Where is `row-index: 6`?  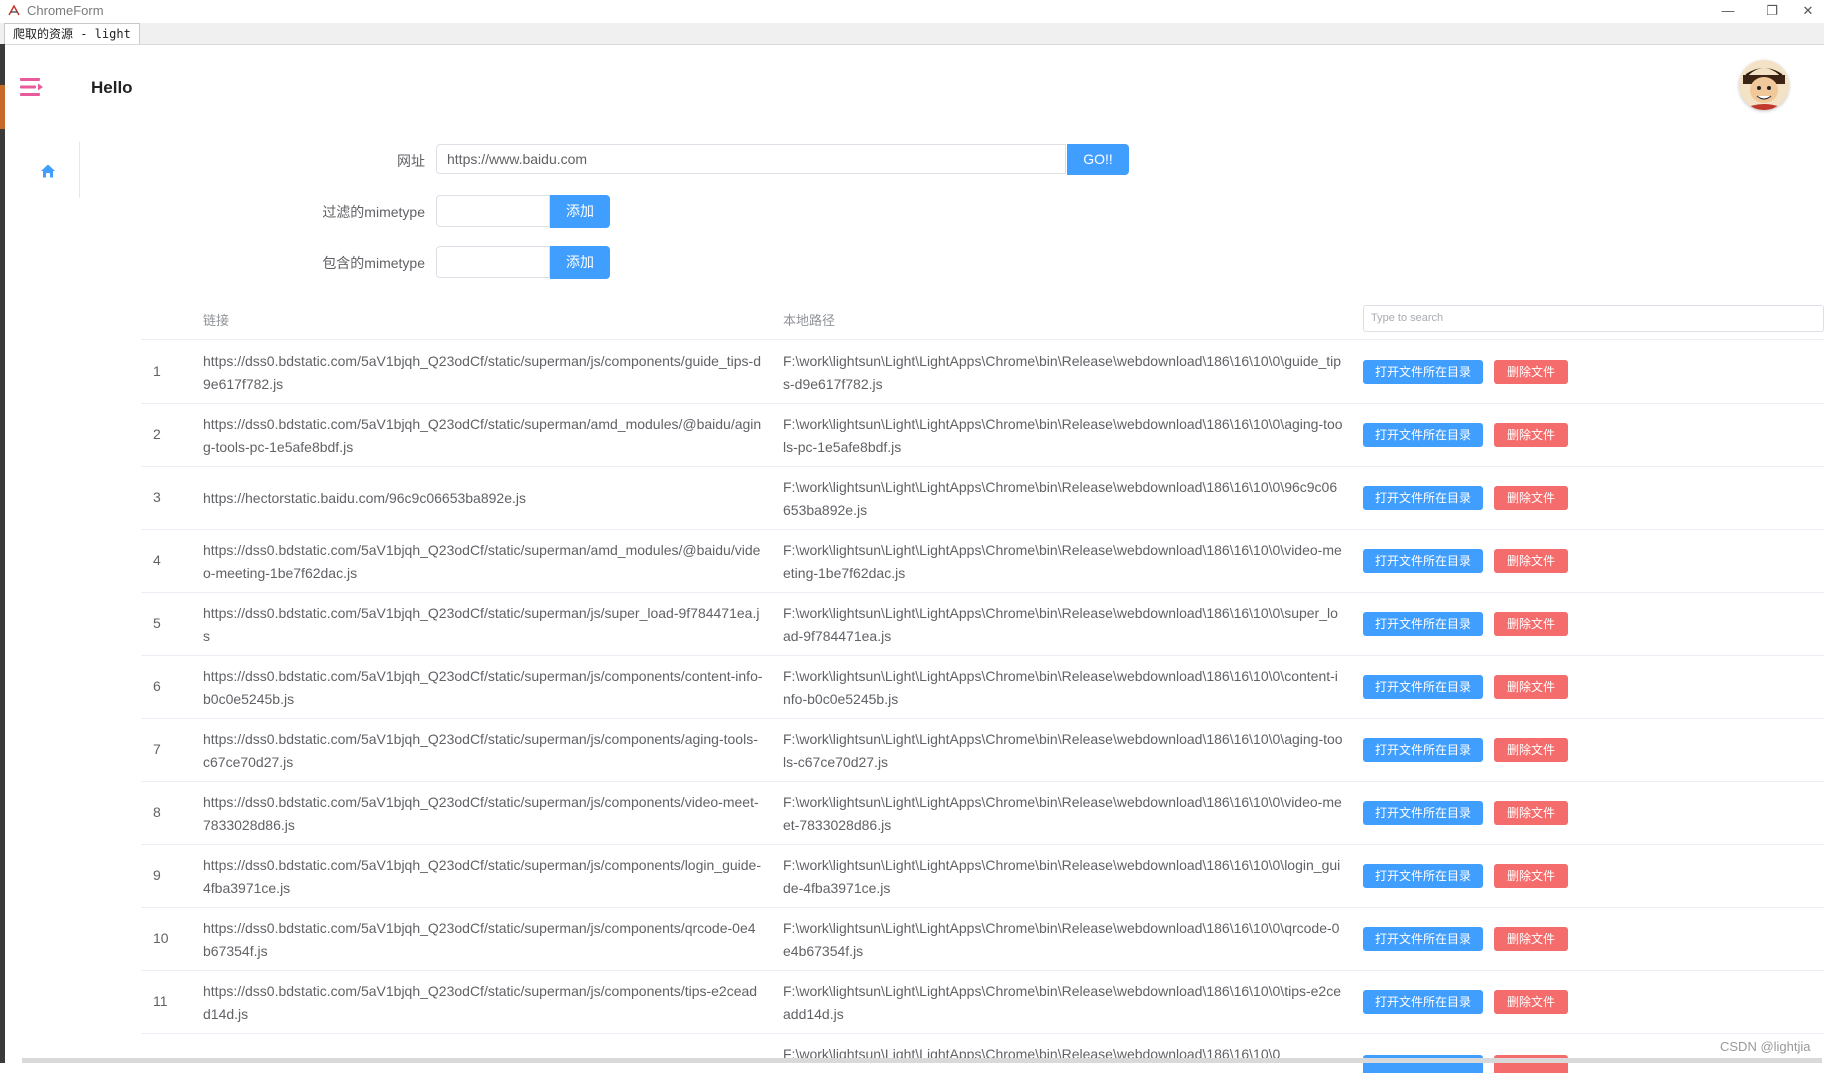 row-index: 6 is located at coordinates (157, 686).